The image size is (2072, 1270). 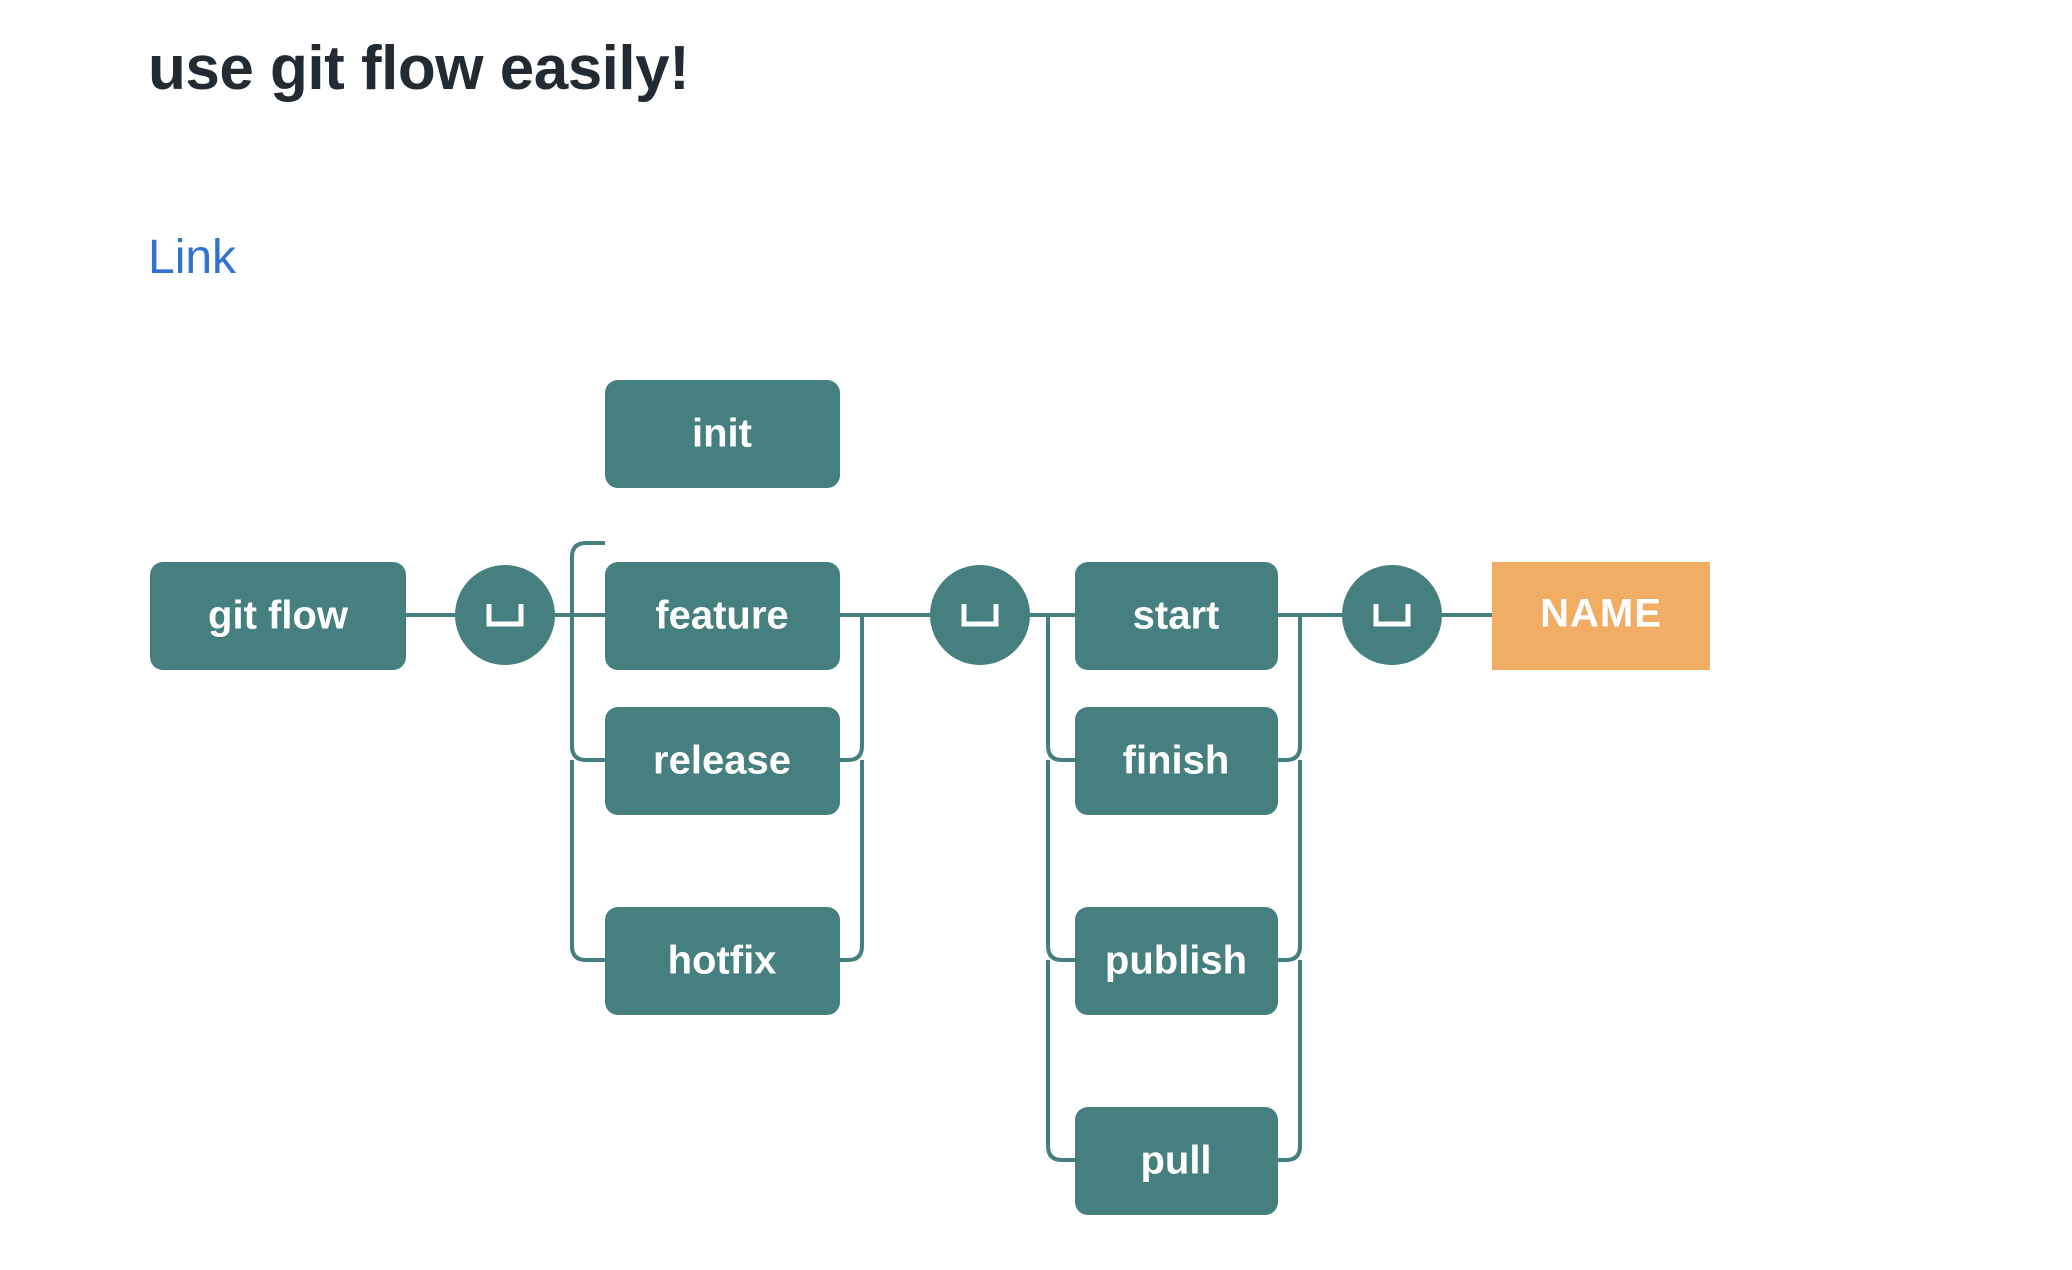 What do you see at coordinates (587, 688) in the screenshot?
I see `rail-group1-left-release` at bounding box center [587, 688].